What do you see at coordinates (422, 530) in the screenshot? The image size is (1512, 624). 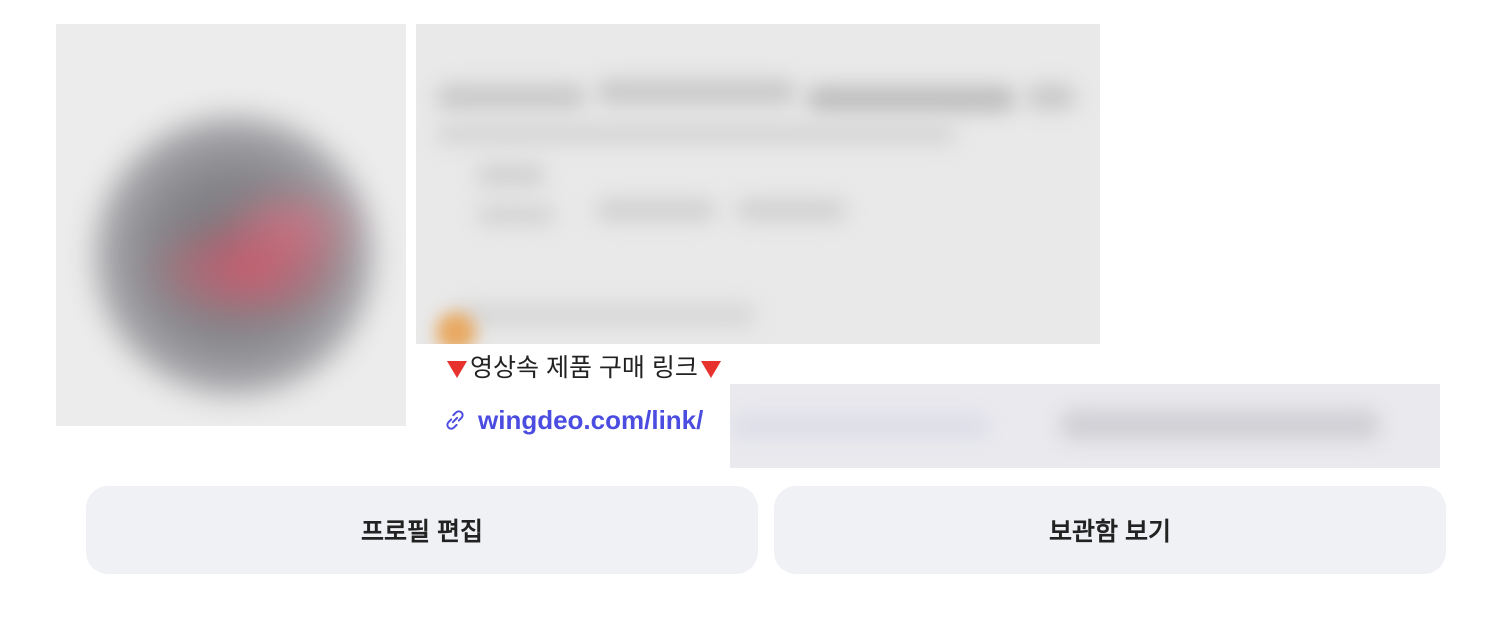 I see `edit-profile-button: 프로필 편집` at bounding box center [422, 530].